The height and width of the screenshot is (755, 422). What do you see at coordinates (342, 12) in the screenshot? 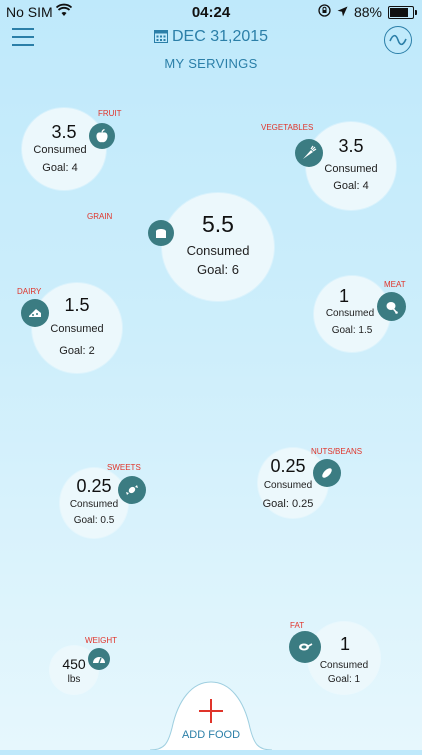
I see `location-icon` at bounding box center [342, 12].